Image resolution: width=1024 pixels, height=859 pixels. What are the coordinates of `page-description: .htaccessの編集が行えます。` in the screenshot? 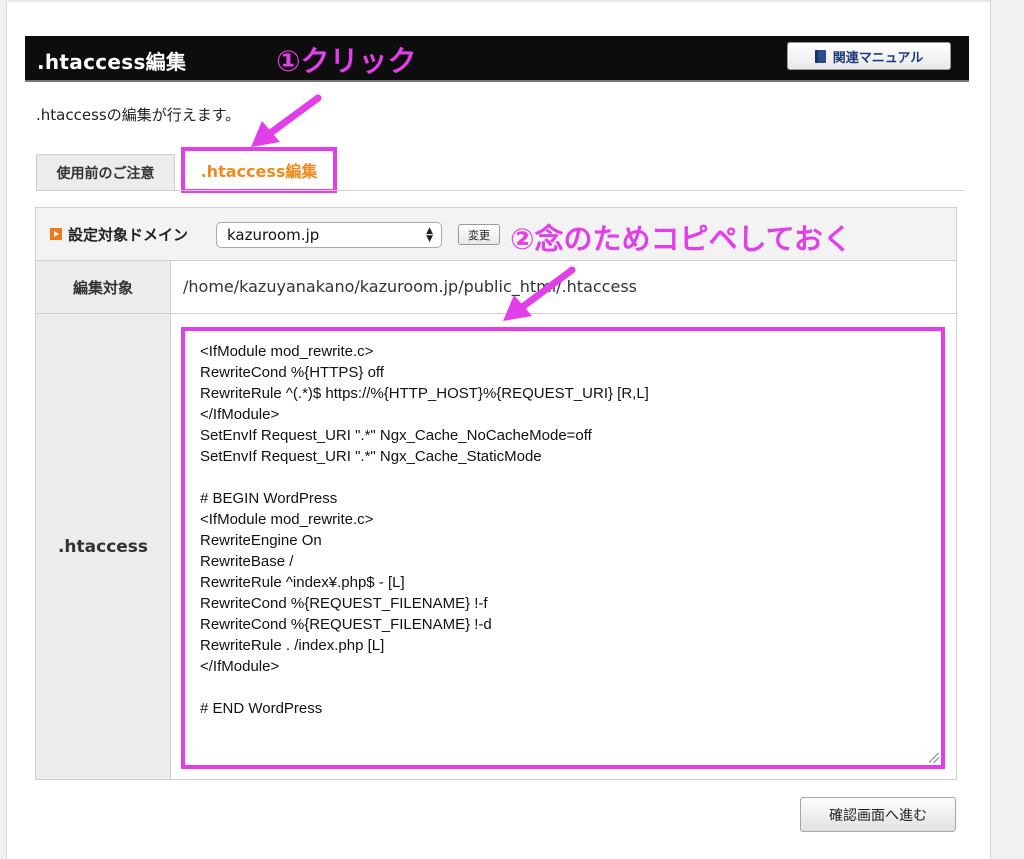 It's located at (138, 115).